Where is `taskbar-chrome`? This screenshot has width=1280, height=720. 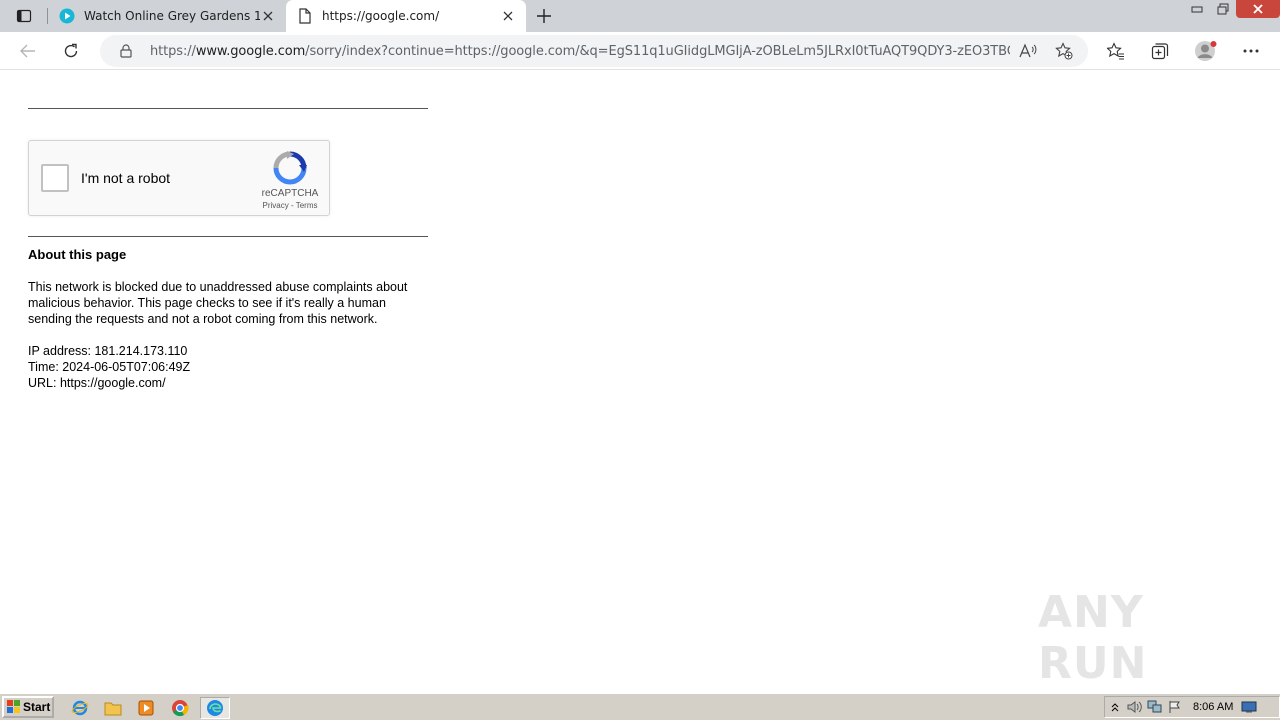 taskbar-chrome is located at coordinates (180, 708).